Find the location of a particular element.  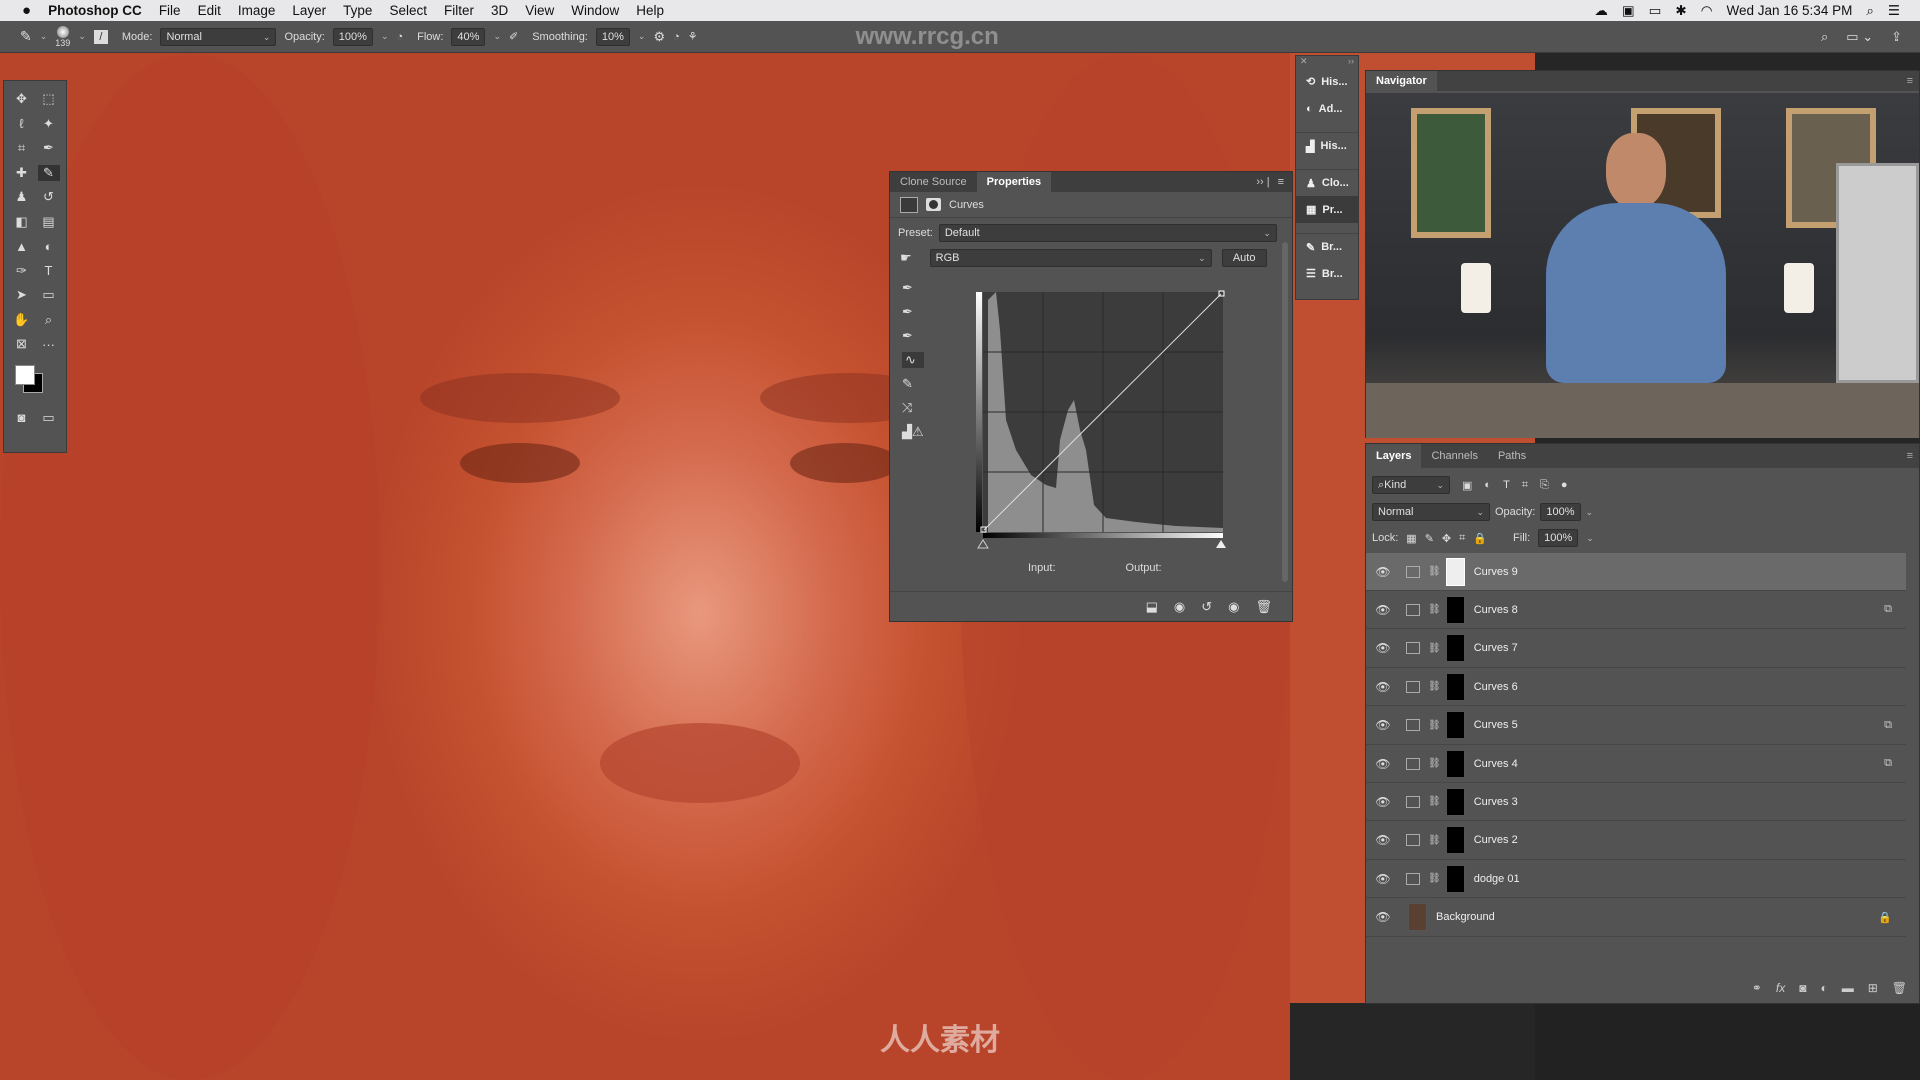

curves-graph is located at coordinates (1101, 420).